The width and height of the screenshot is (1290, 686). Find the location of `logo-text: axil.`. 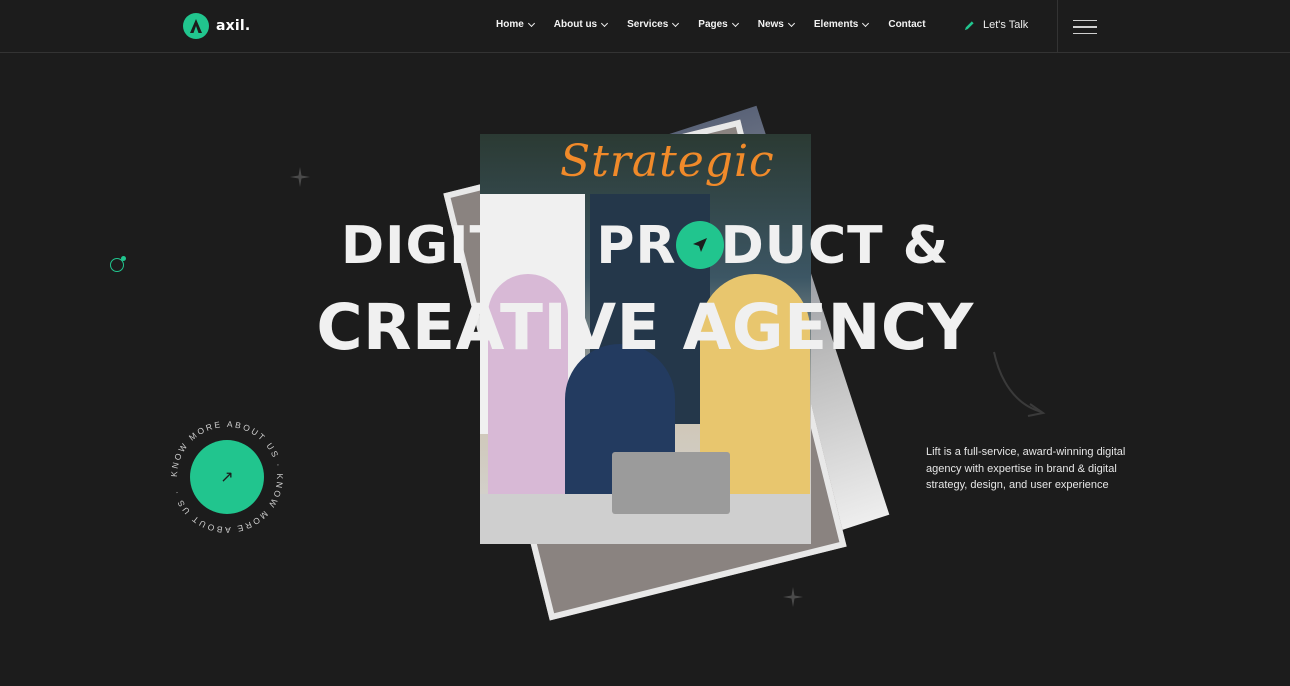

logo-text: axil. is located at coordinates (233, 26).